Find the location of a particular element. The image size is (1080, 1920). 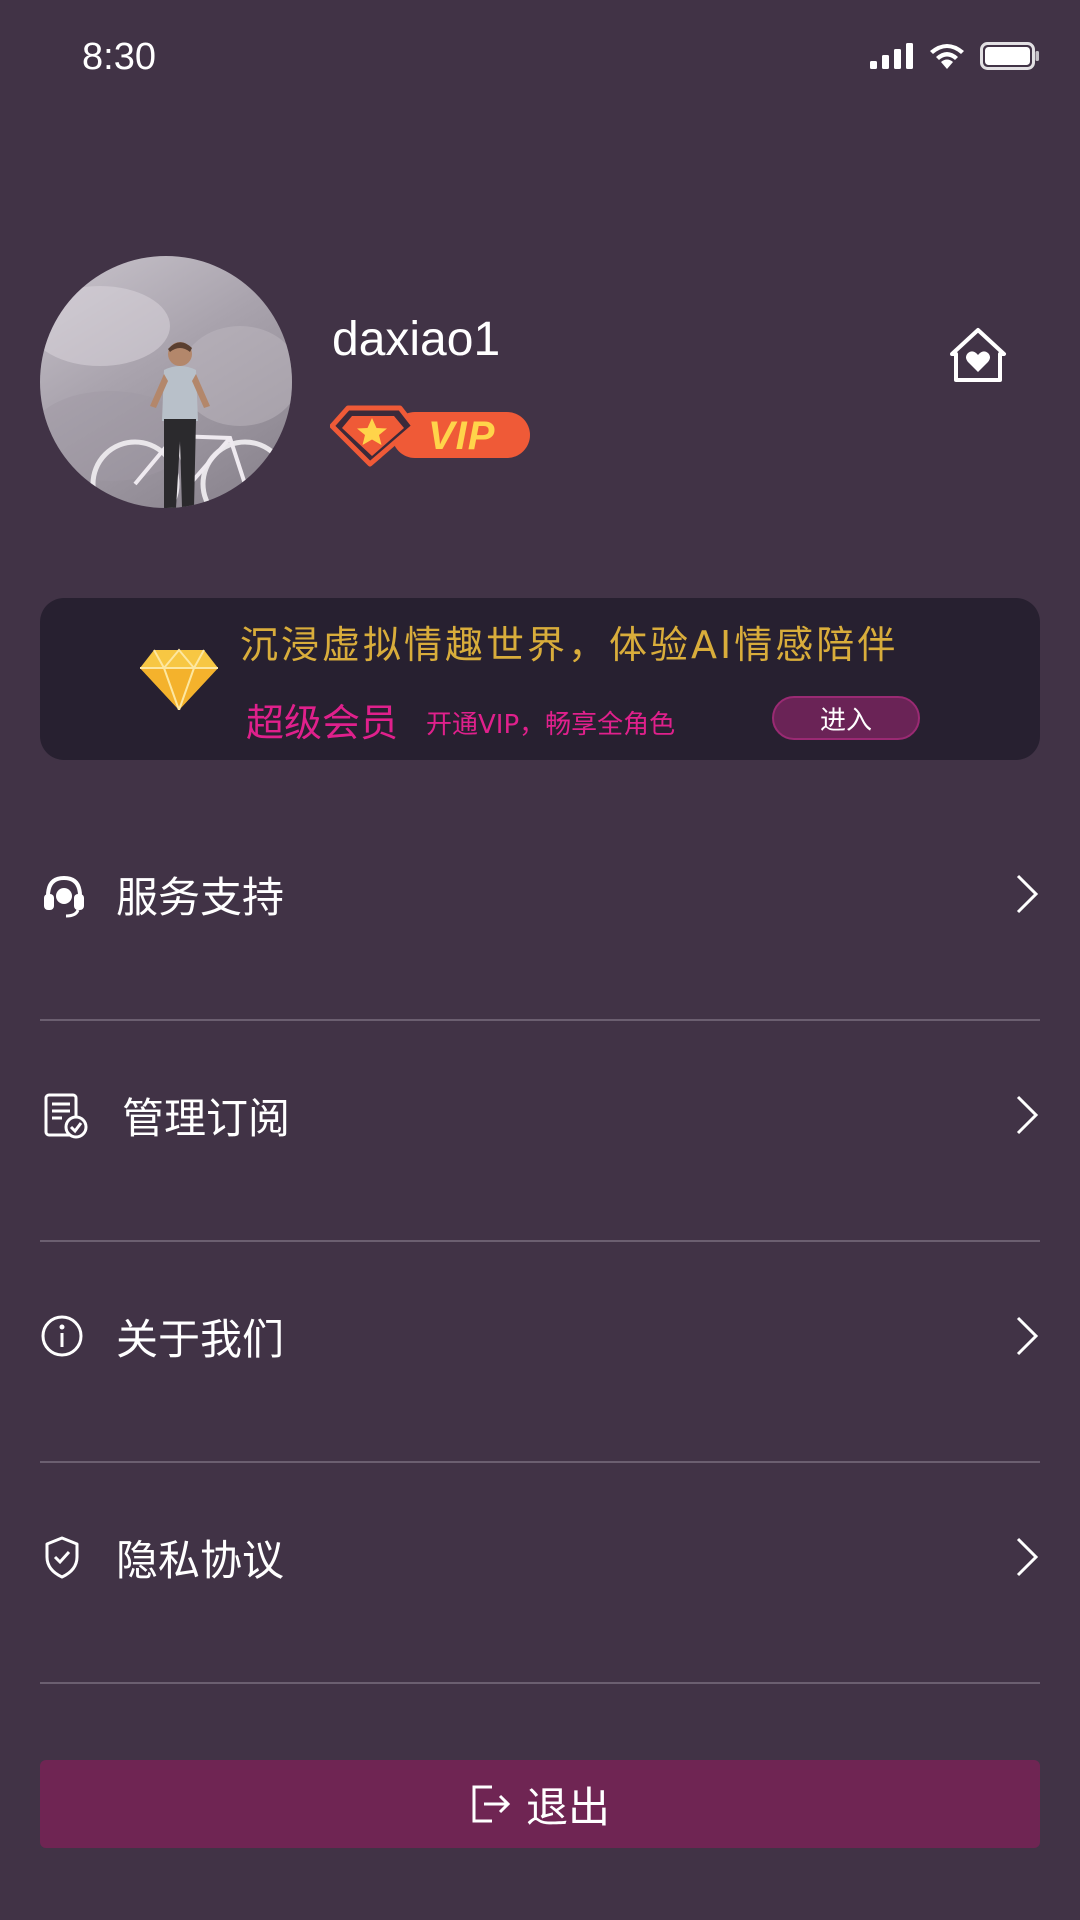

menu-item-about-us: 关于我们 is located at coordinates (540, 1352).